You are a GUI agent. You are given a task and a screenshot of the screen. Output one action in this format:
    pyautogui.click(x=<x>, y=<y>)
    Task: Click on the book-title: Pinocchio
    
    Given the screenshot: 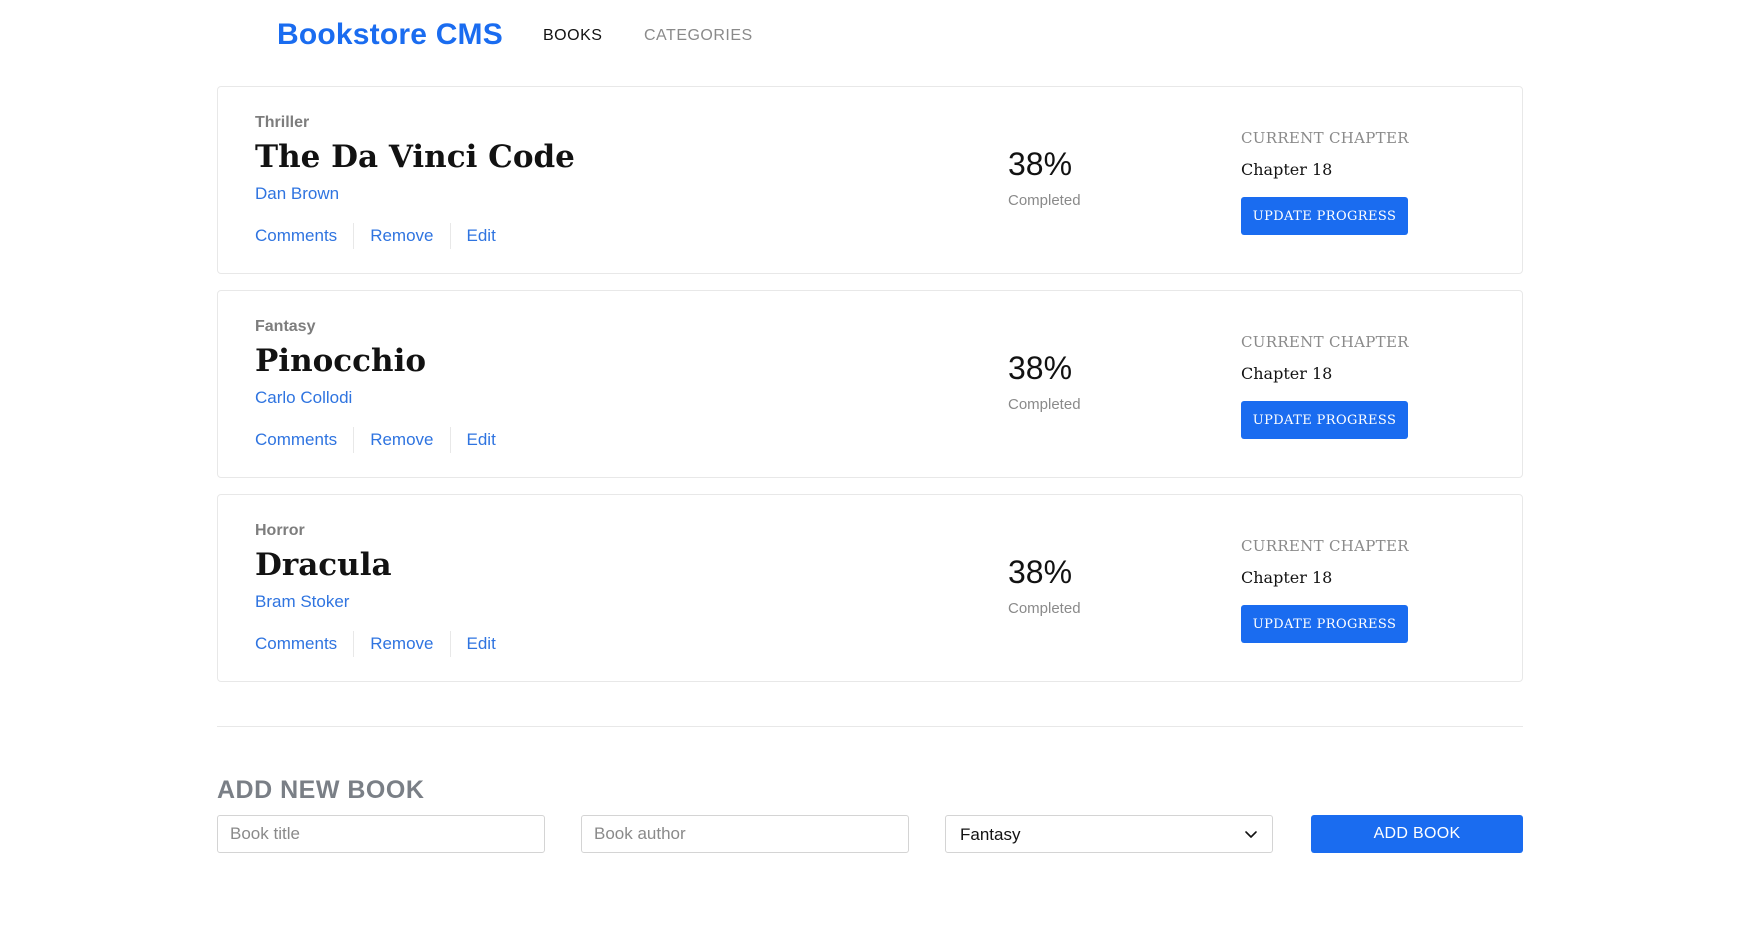 What is the action you would take?
    pyautogui.click(x=341, y=361)
    